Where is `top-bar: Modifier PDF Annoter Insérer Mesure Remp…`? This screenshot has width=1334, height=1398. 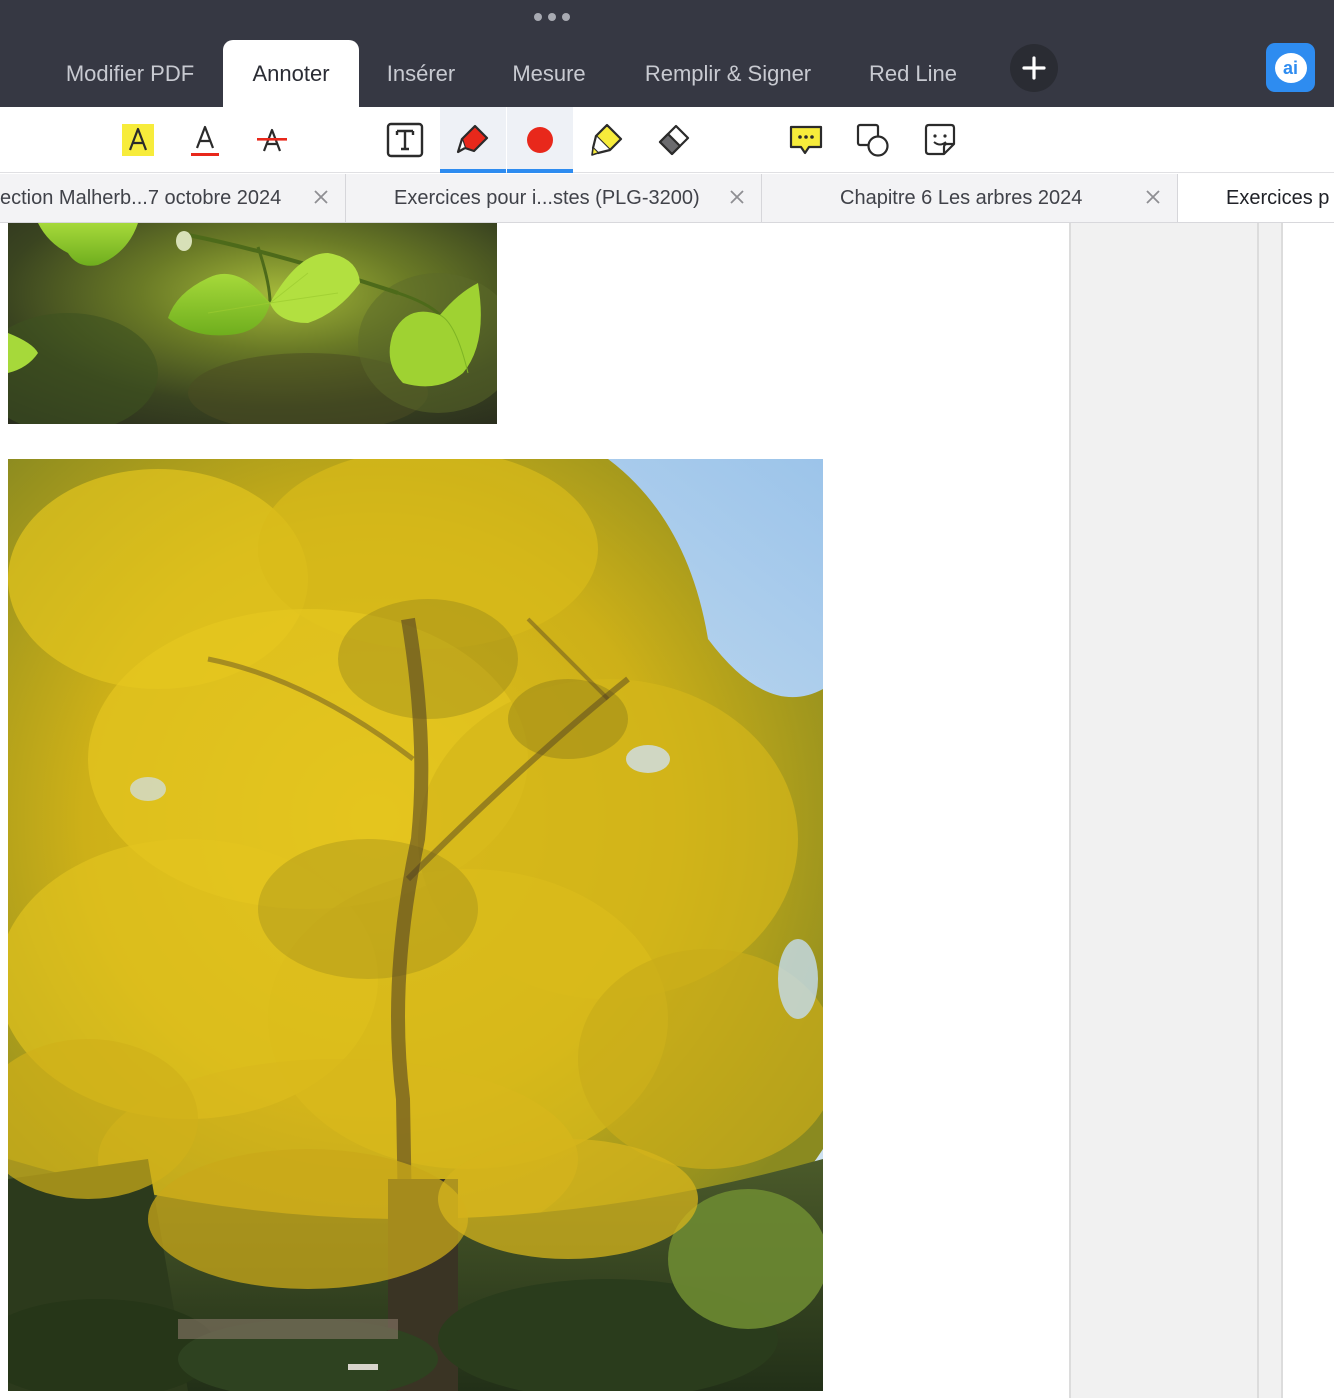 top-bar: Modifier PDF Annoter Insérer Mesure Remp… is located at coordinates (667, 53).